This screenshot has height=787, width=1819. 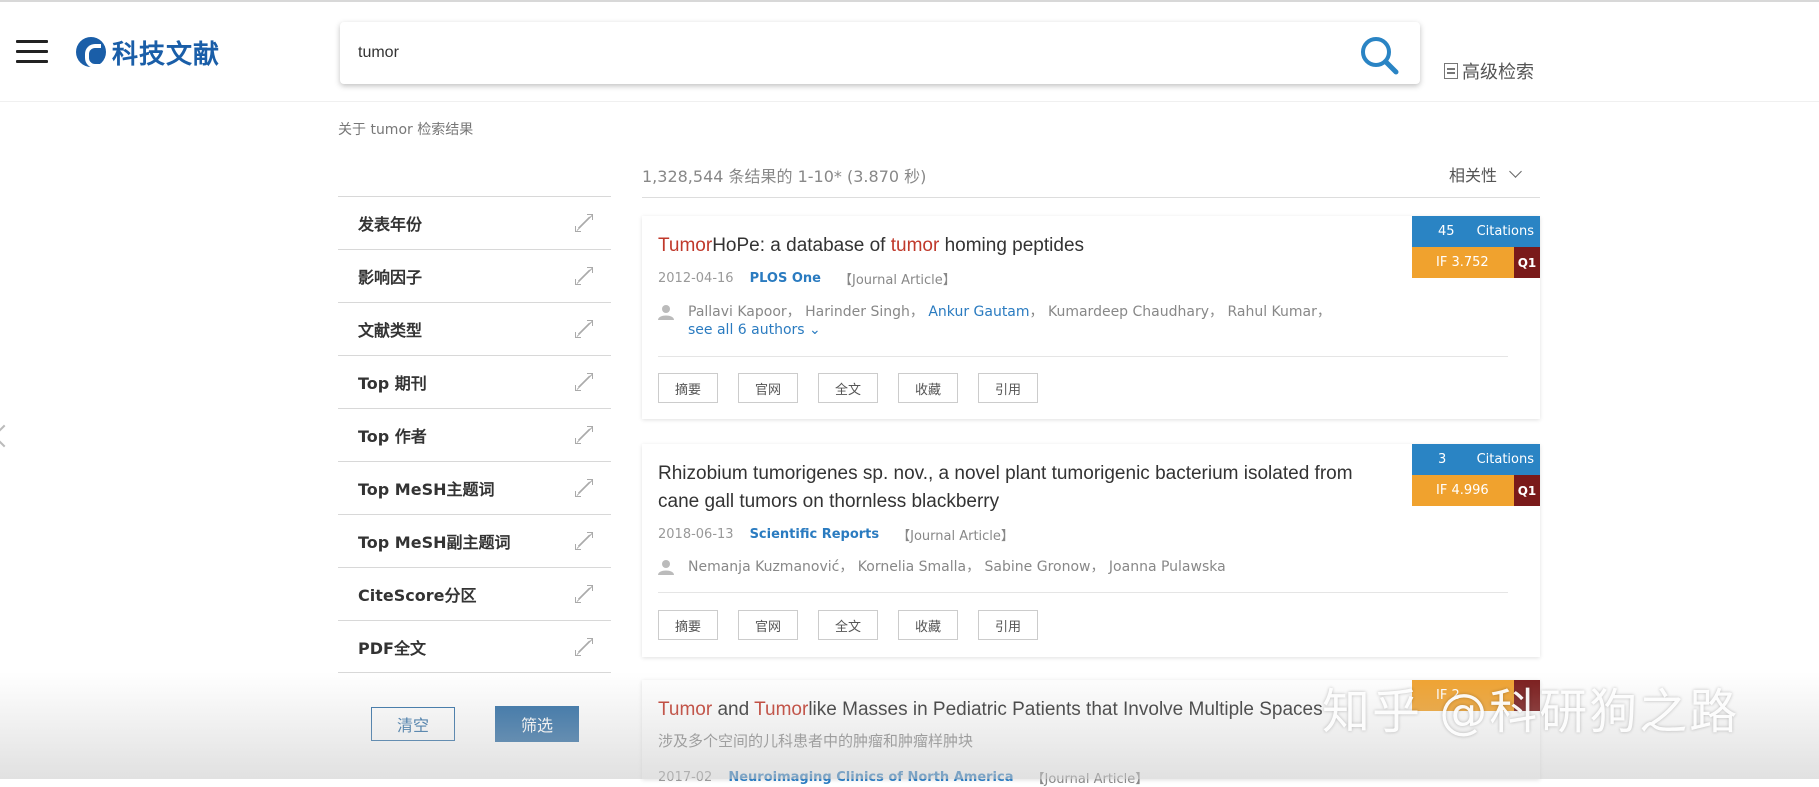 What do you see at coordinates (474, 646) in the screenshot?
I see `filter-item-pdf: PDF全文` at bounding box center [474, 646].